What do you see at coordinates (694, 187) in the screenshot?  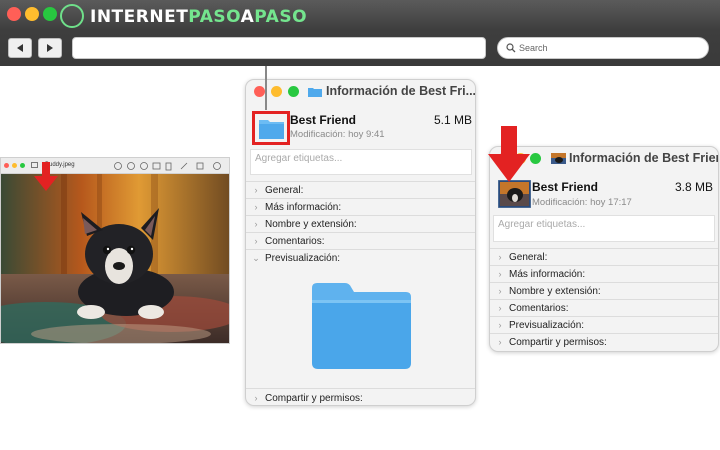 I see `file-size: 3.8 MB` at bounding box center [694, 187].